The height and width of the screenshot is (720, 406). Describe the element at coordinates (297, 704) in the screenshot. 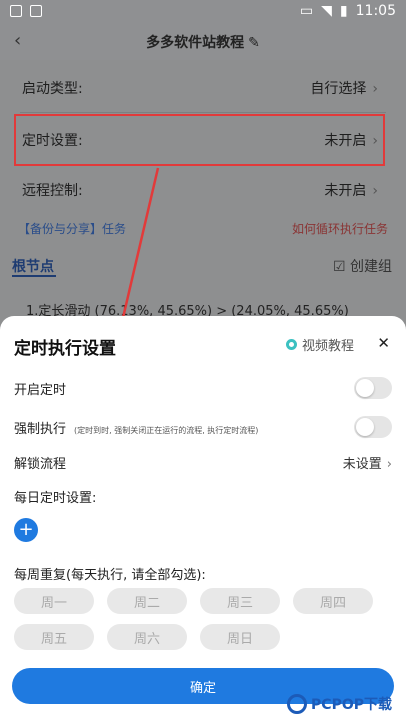

I see `pcpop-logo-icon` at that location.